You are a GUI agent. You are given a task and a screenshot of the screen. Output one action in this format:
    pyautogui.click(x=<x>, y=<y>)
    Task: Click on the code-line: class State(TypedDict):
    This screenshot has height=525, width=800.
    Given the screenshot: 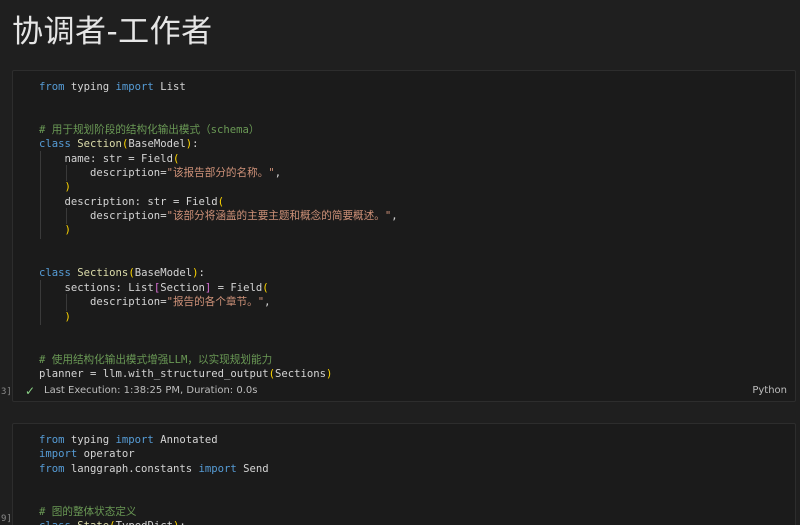 What is the action you would take?
    pyautogui.click(x=154, y=522)
    